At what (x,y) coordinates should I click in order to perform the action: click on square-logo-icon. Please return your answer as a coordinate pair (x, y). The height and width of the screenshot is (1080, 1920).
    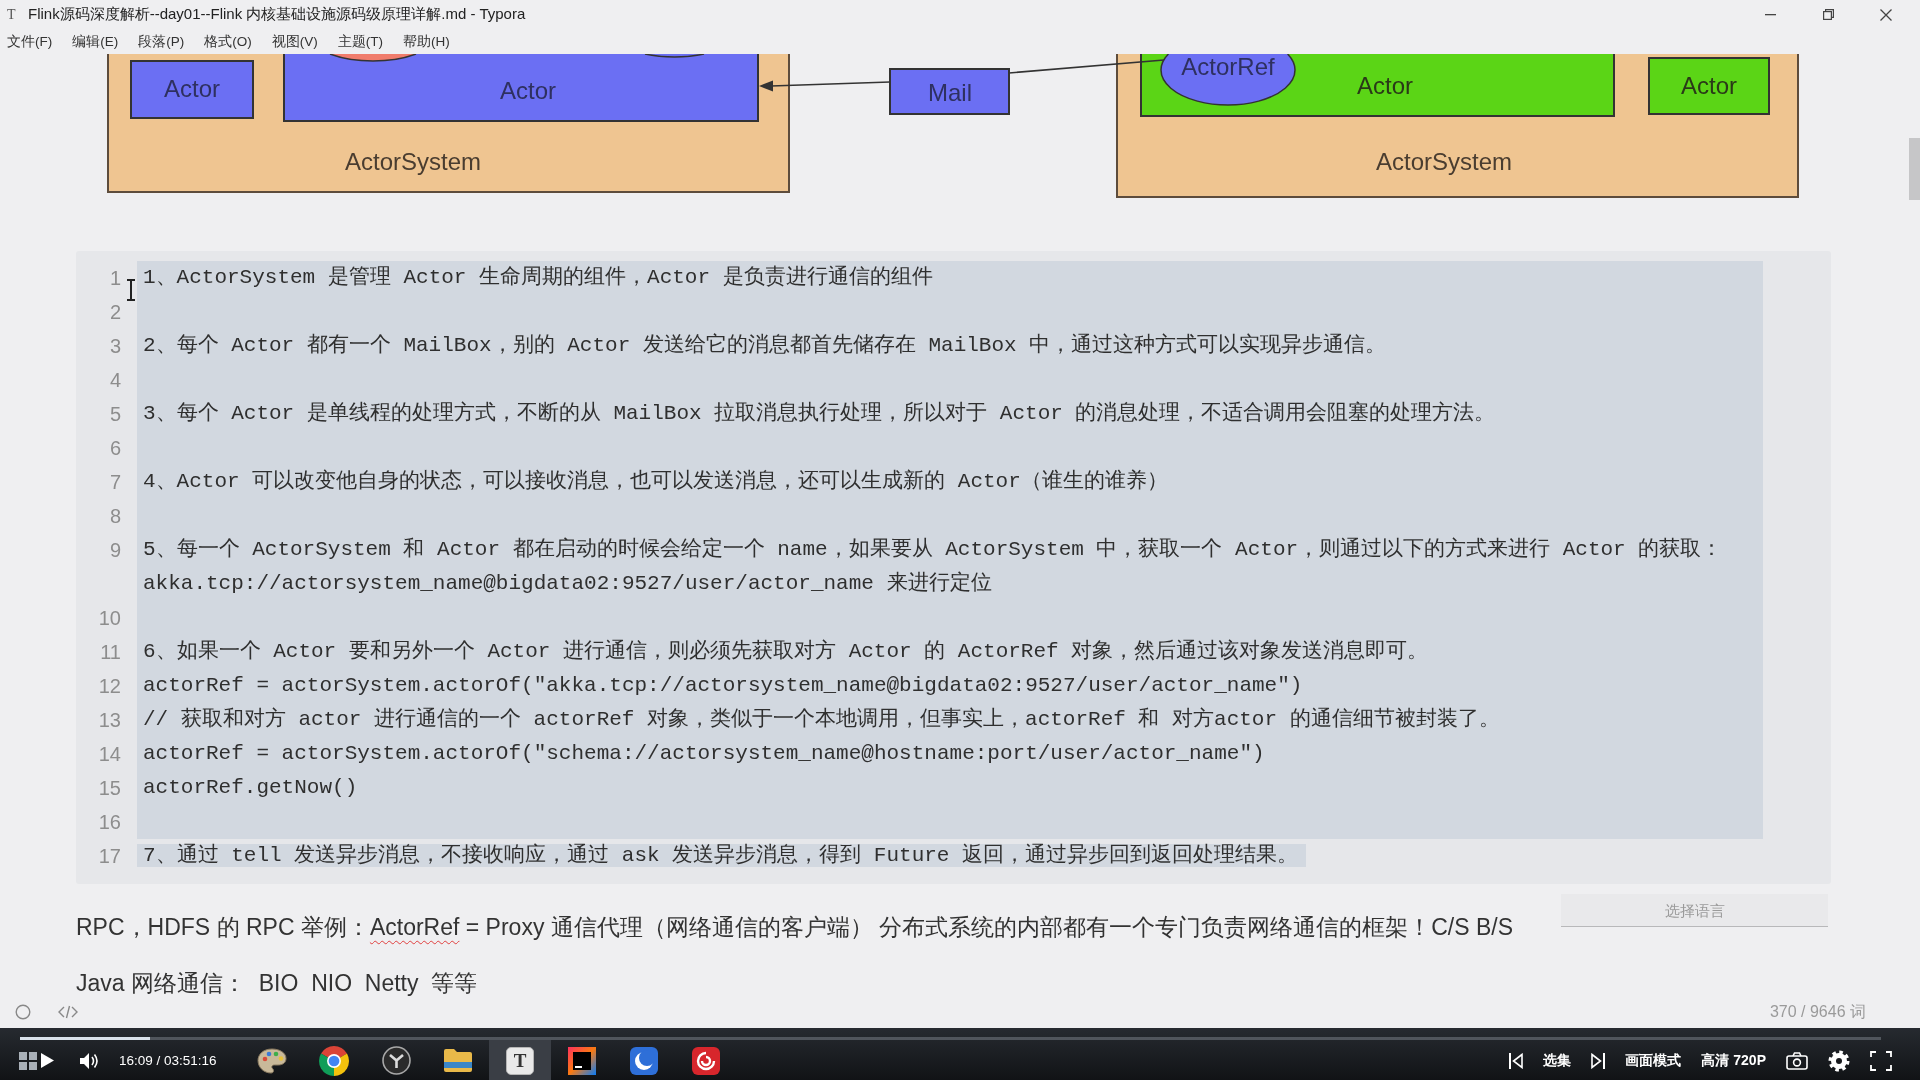
    Looking at the image, I should click on (582, 1060).